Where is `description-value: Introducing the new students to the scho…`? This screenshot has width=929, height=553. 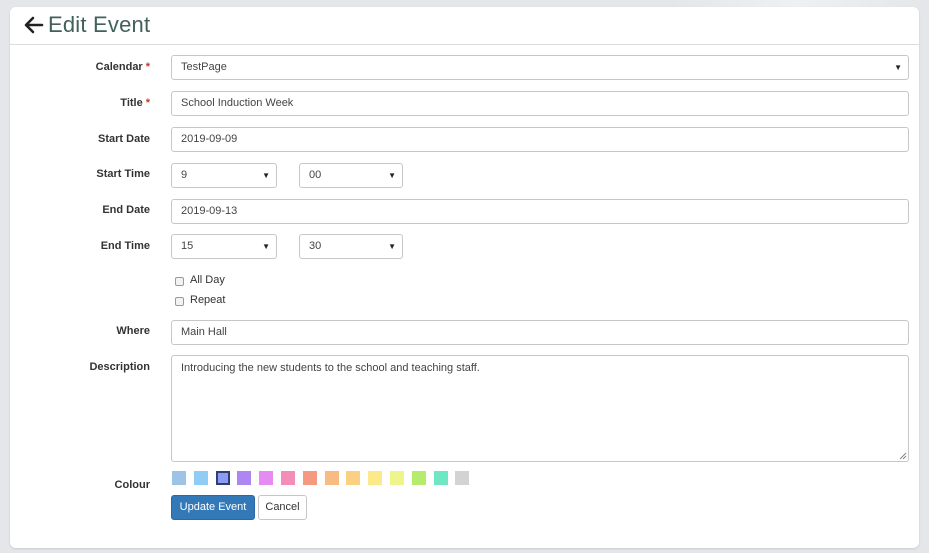
description-value: Introducing the new students to the scho… is located at coordinates (330, 368).